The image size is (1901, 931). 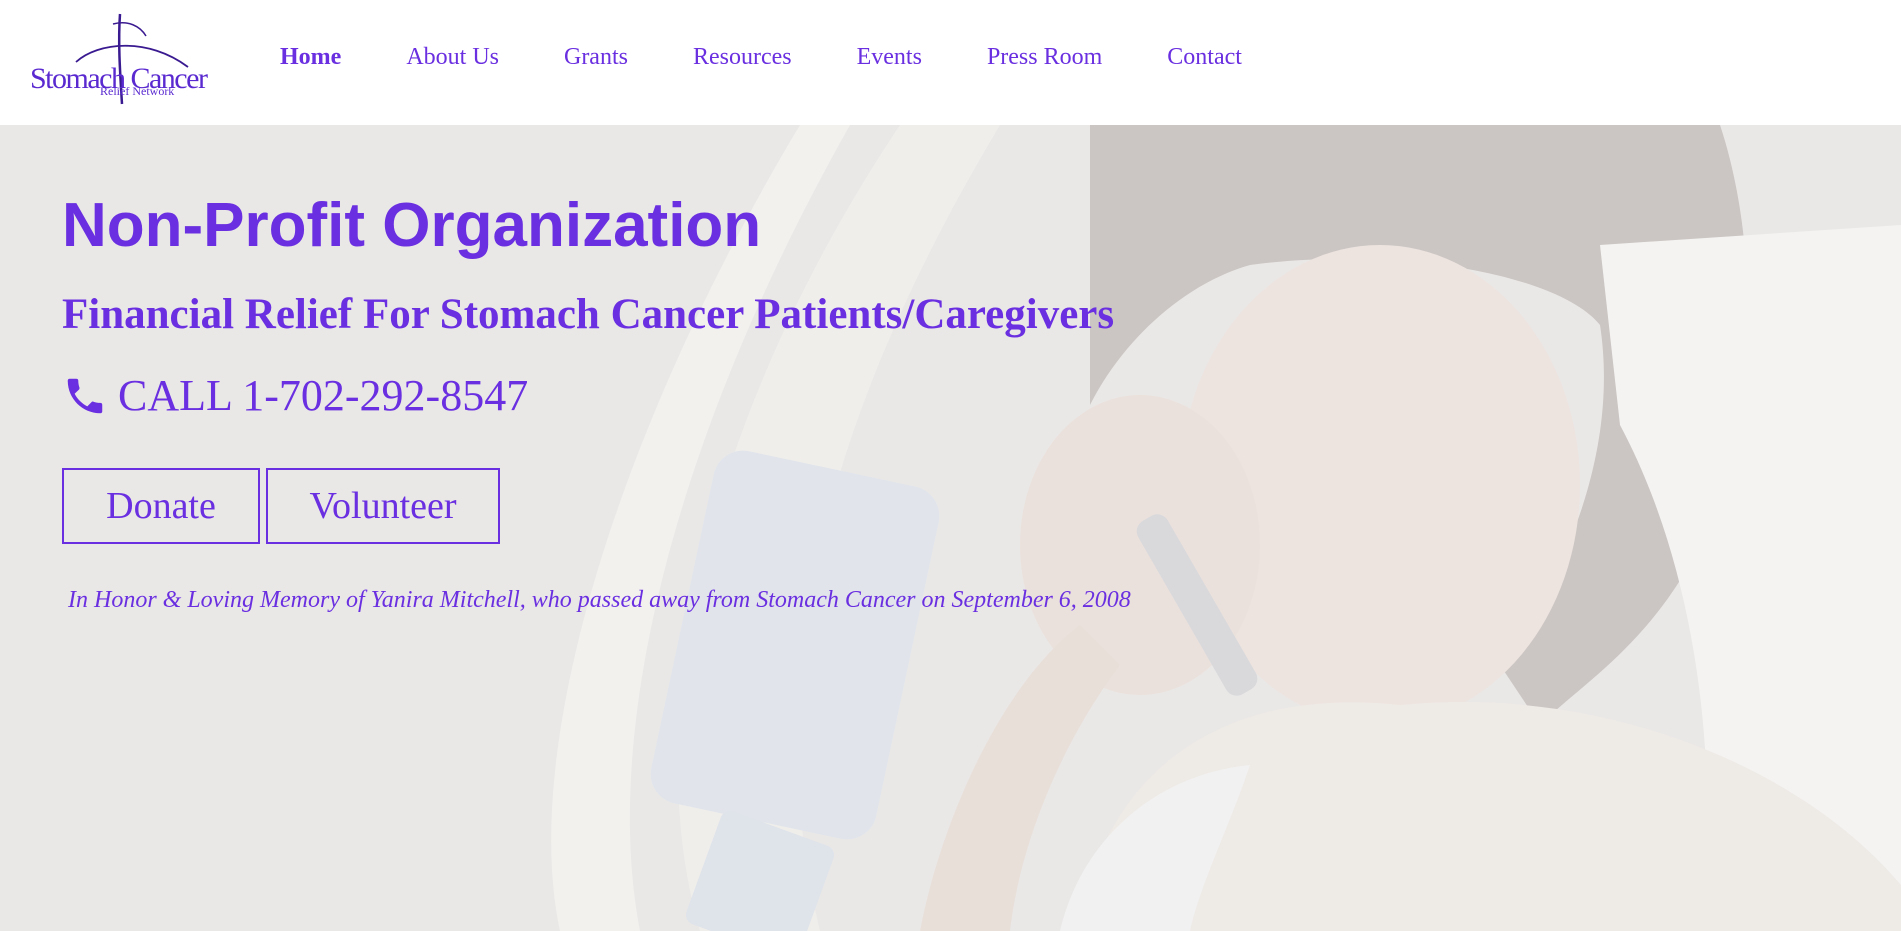 What do you see at coordinates (137, 91) in the screenshot?
I see `logo-subtext: Relief Network` at bounding box center [137, 91].